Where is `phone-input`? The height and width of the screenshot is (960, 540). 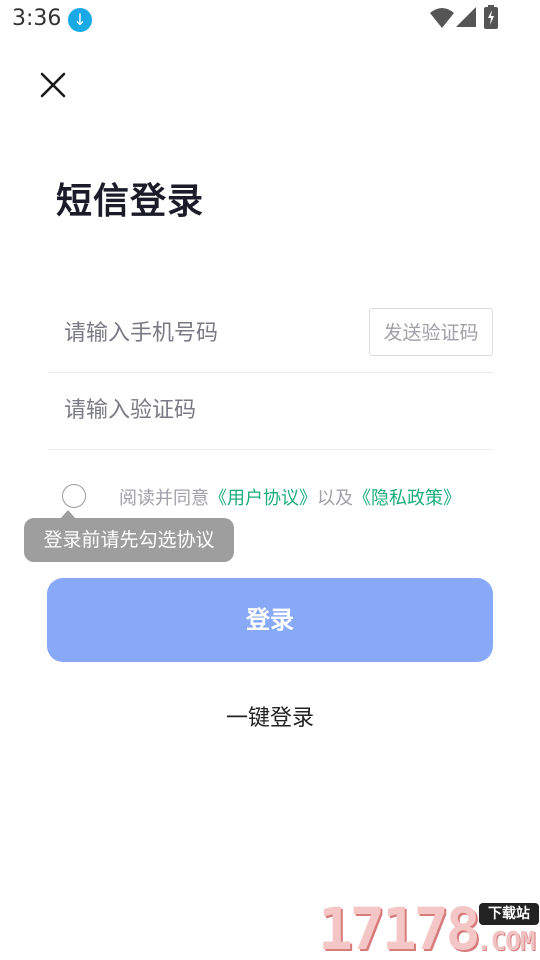
phone-input is located at coordinates (209, 333).